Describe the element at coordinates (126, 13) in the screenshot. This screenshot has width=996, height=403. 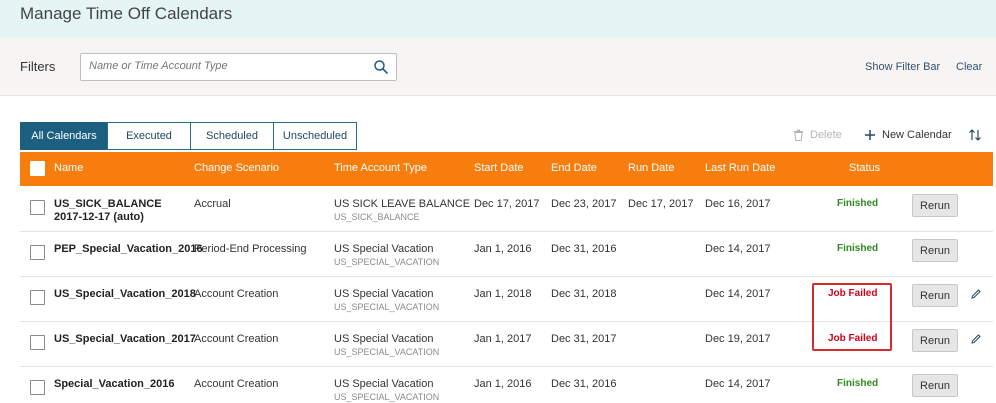
I see `page-title: Manage Time Off Calendars` at that location.